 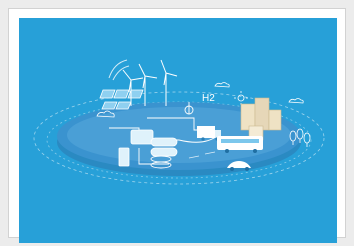 What do you see at coordinates (208, 98) in the screenshot?
I see `hydrogen-label: H2` at bounding box center [208, 98].